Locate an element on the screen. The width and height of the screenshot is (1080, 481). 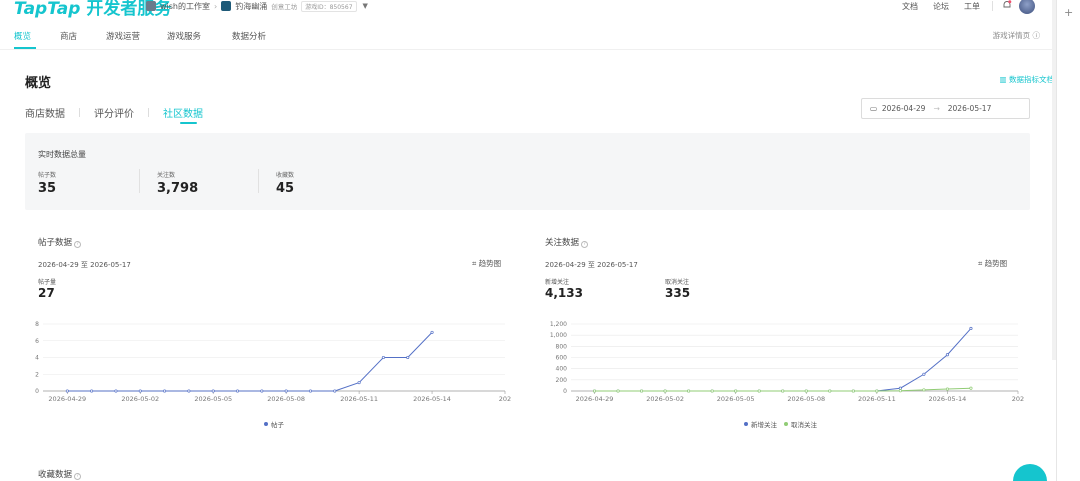
page-title: 概览 is located at coordinates (38, 83).